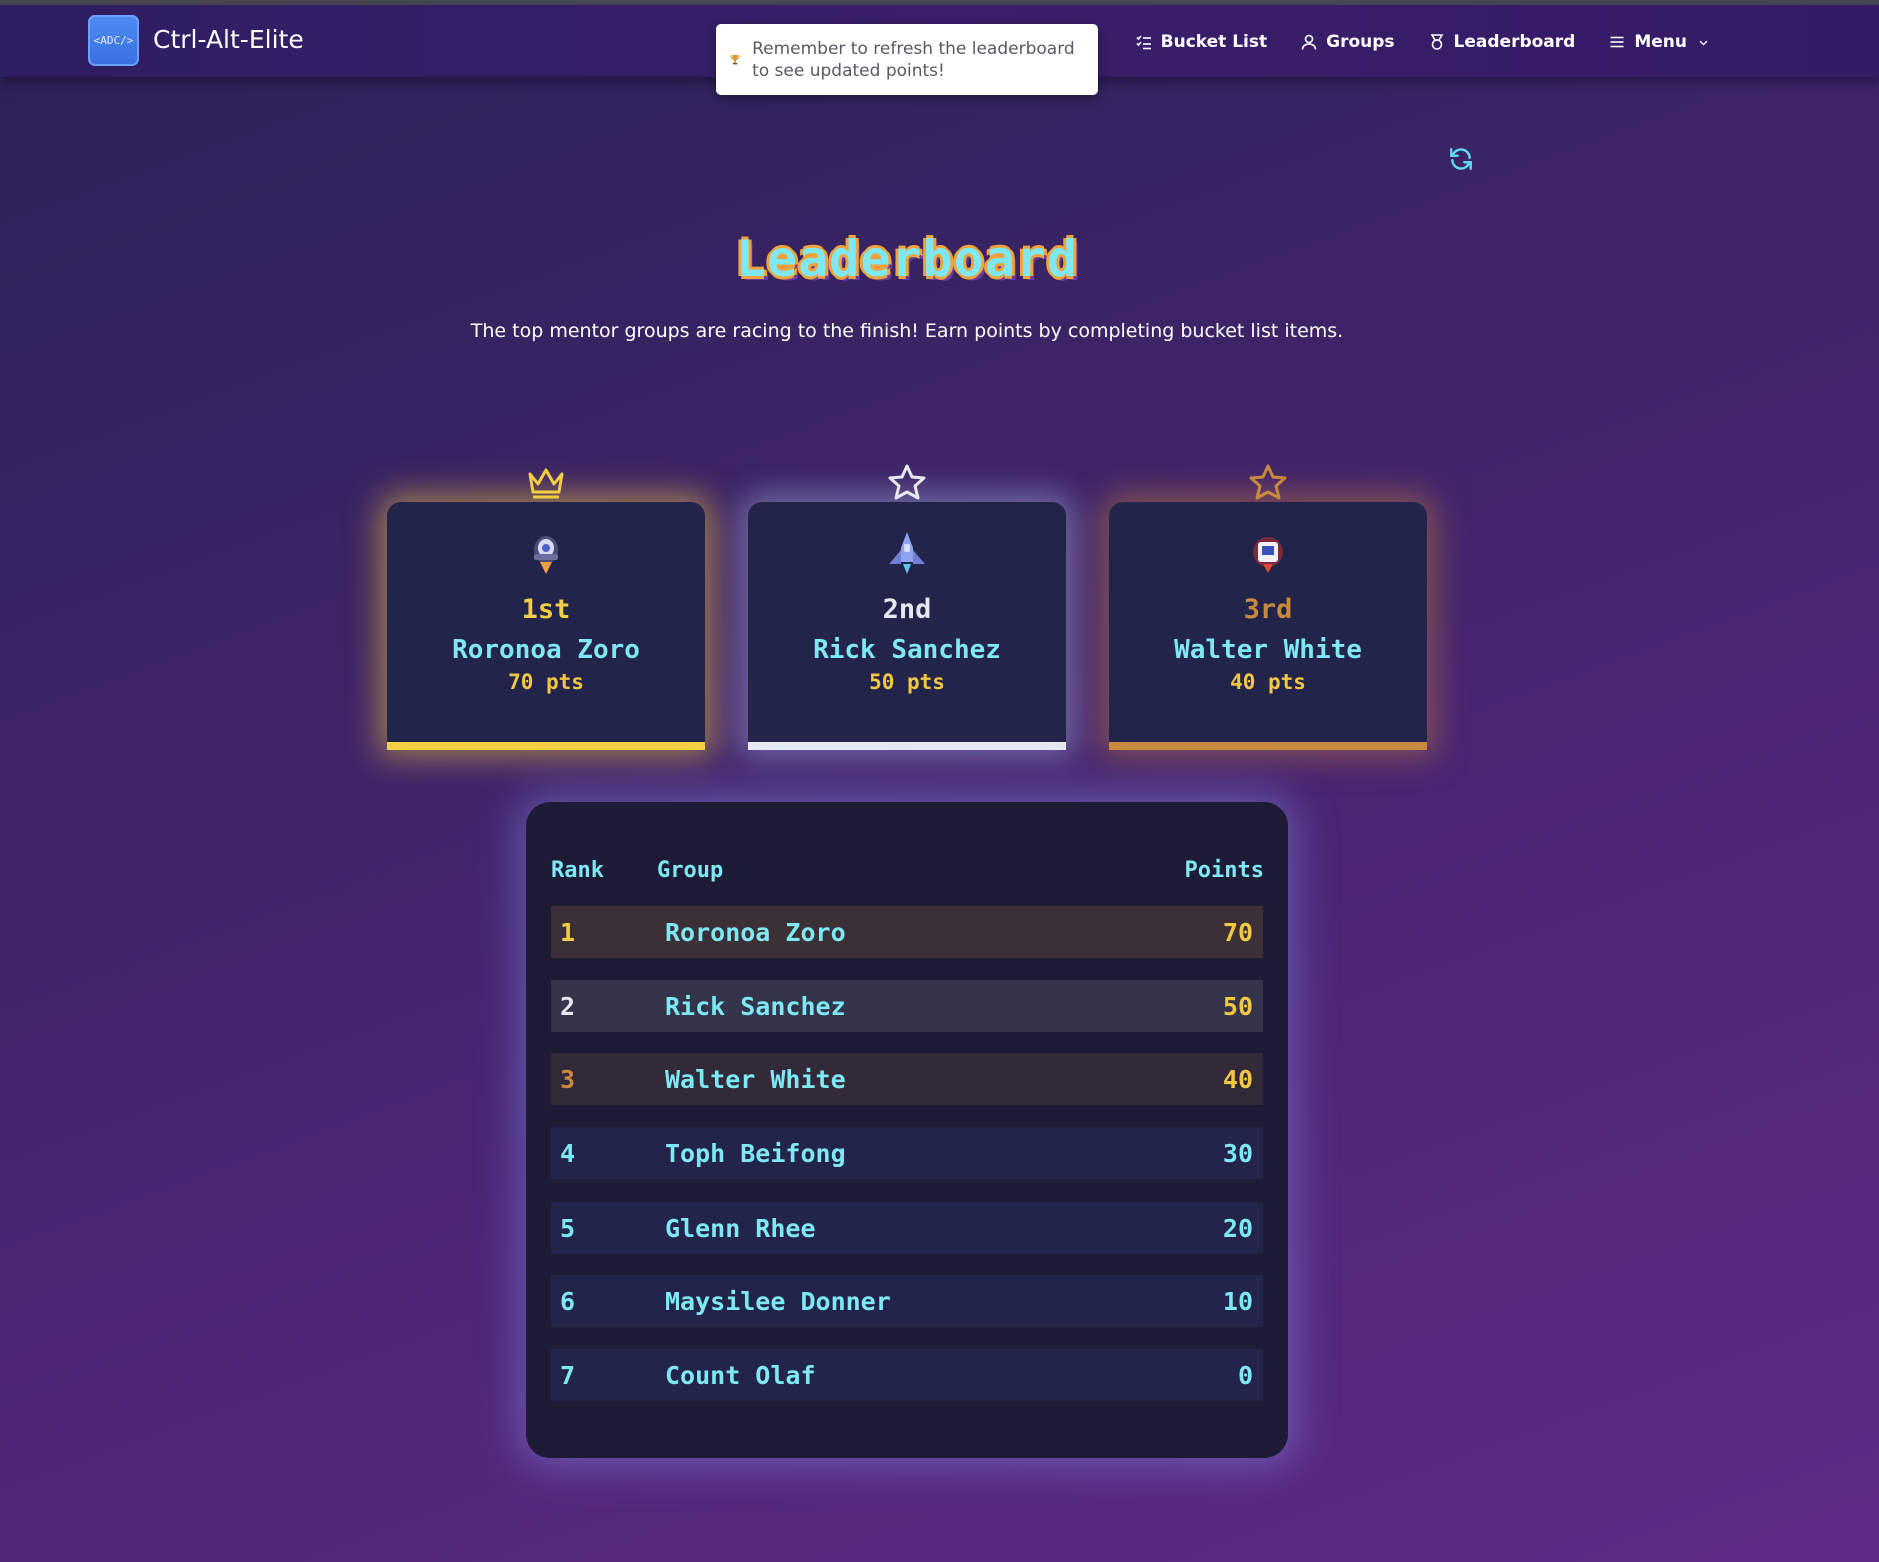 The image size is (1879, 1562). I want to click on row-group: Walter White, so click(755, 1079).